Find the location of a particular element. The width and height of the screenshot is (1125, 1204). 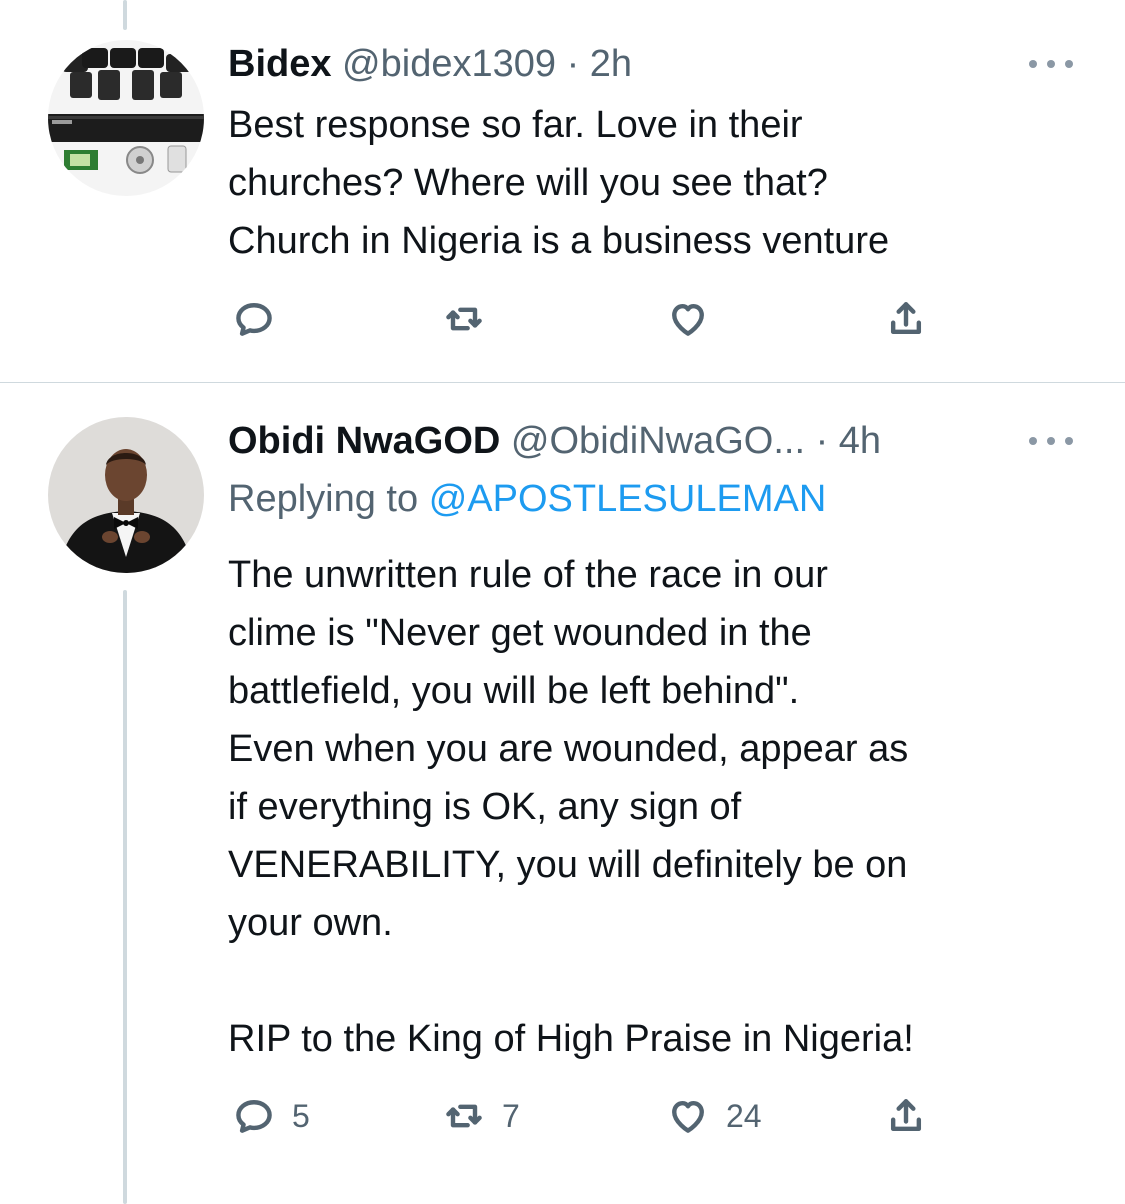

tweet-header: Obidi NwaGOD @ObidiNwaGO... · 4h is located at coordinates (554, 441).